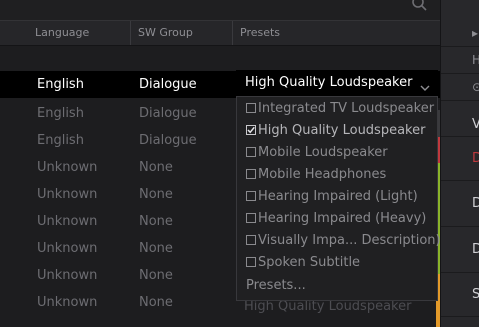  I want to click on menu-item-mobile-loudspeaker: Mobile Loudspeaker, so click(317, 153).